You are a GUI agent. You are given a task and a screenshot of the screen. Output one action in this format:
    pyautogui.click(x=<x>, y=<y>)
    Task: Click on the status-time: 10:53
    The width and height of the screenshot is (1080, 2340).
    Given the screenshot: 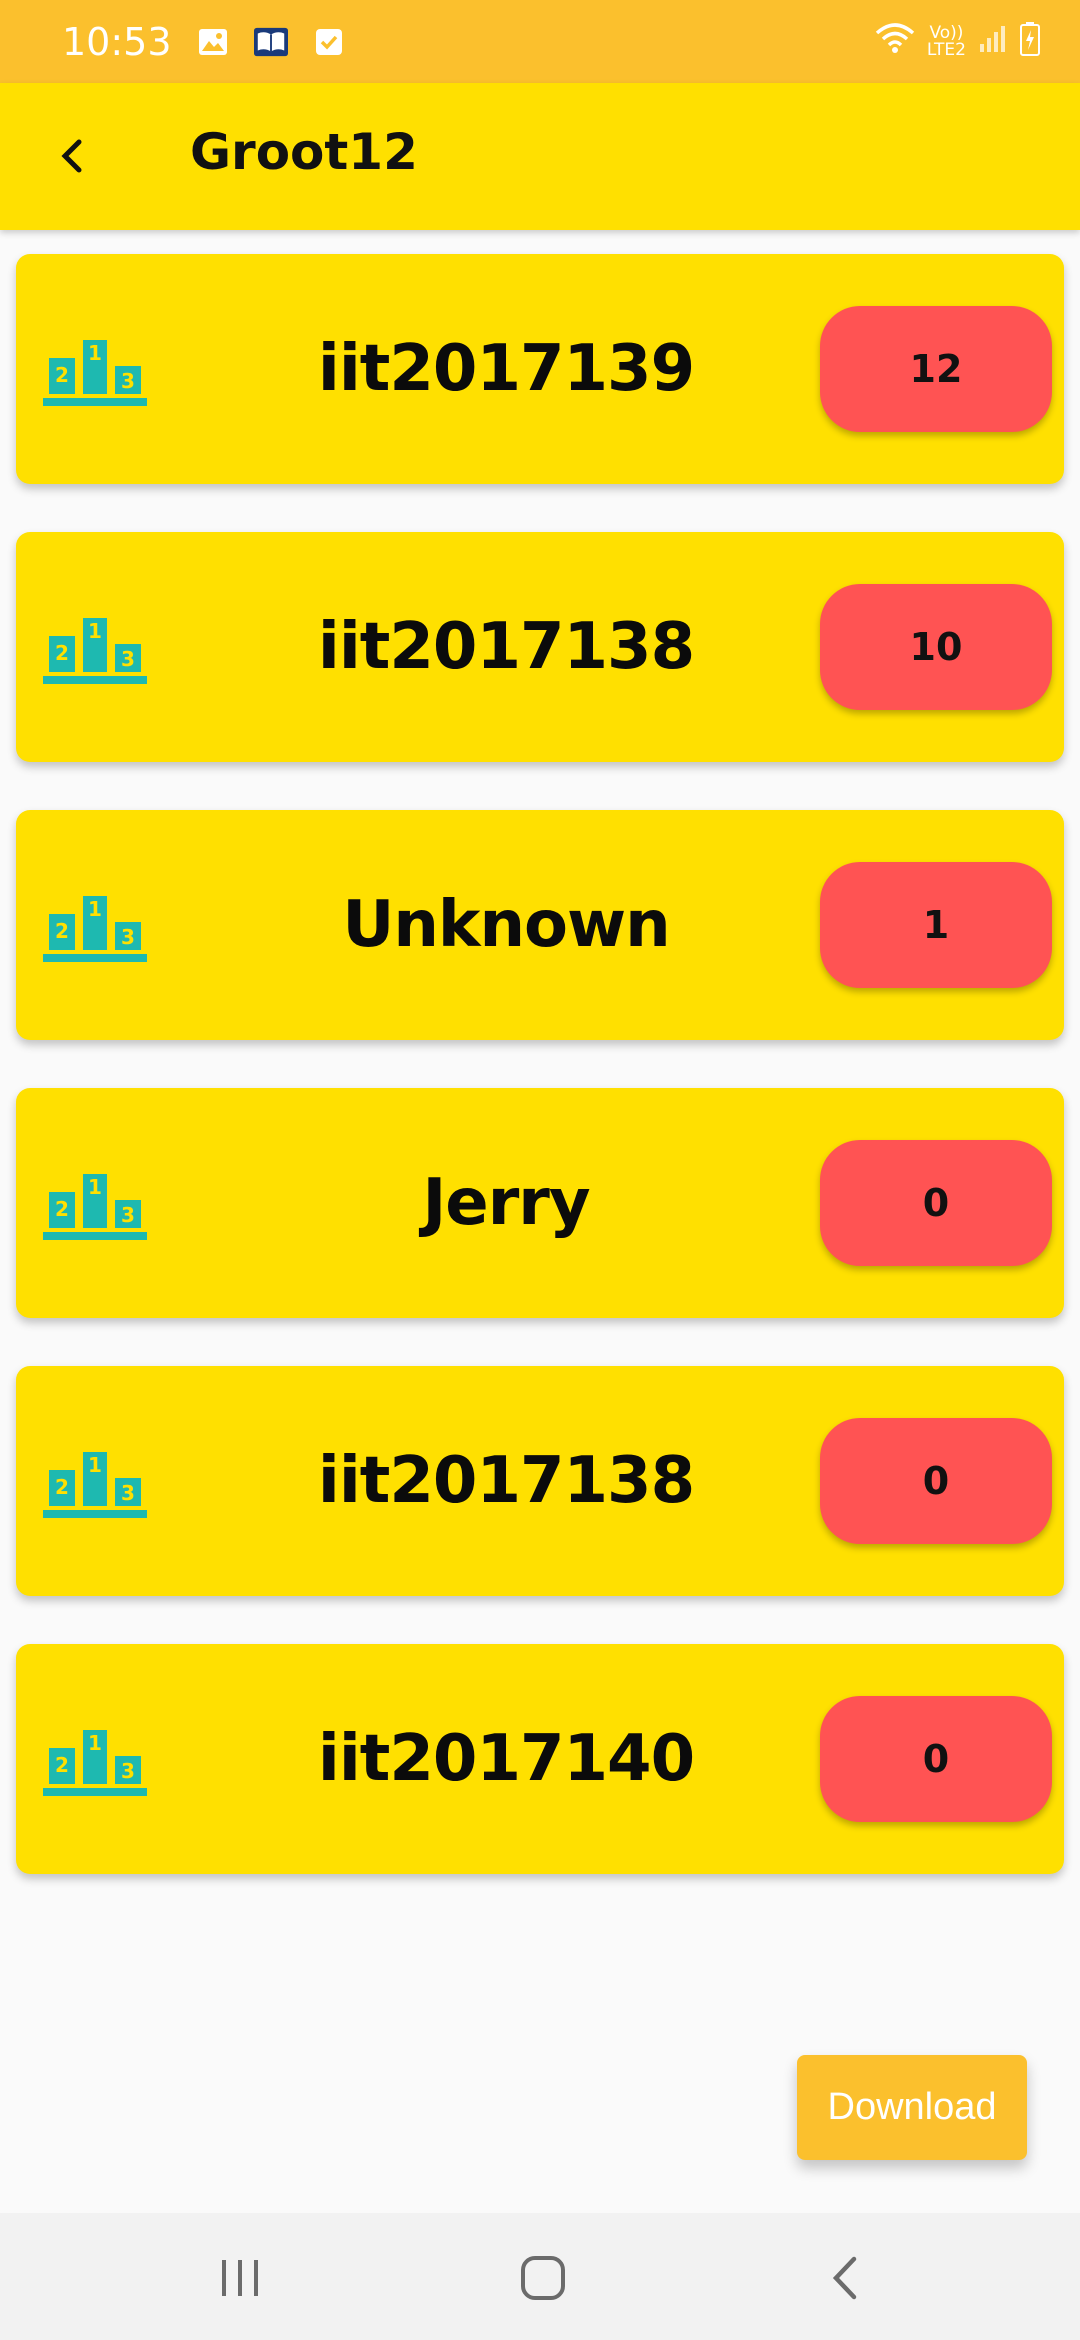 What is the action you would take?
    pyautogui.click(x=117, y=41)
    